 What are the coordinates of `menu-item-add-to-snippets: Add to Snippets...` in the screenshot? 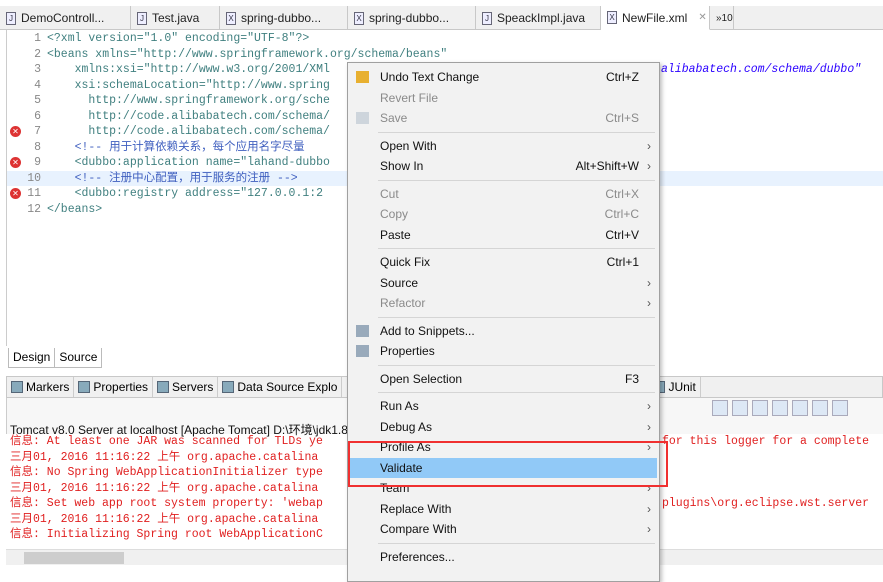 It's located at (503, 331).